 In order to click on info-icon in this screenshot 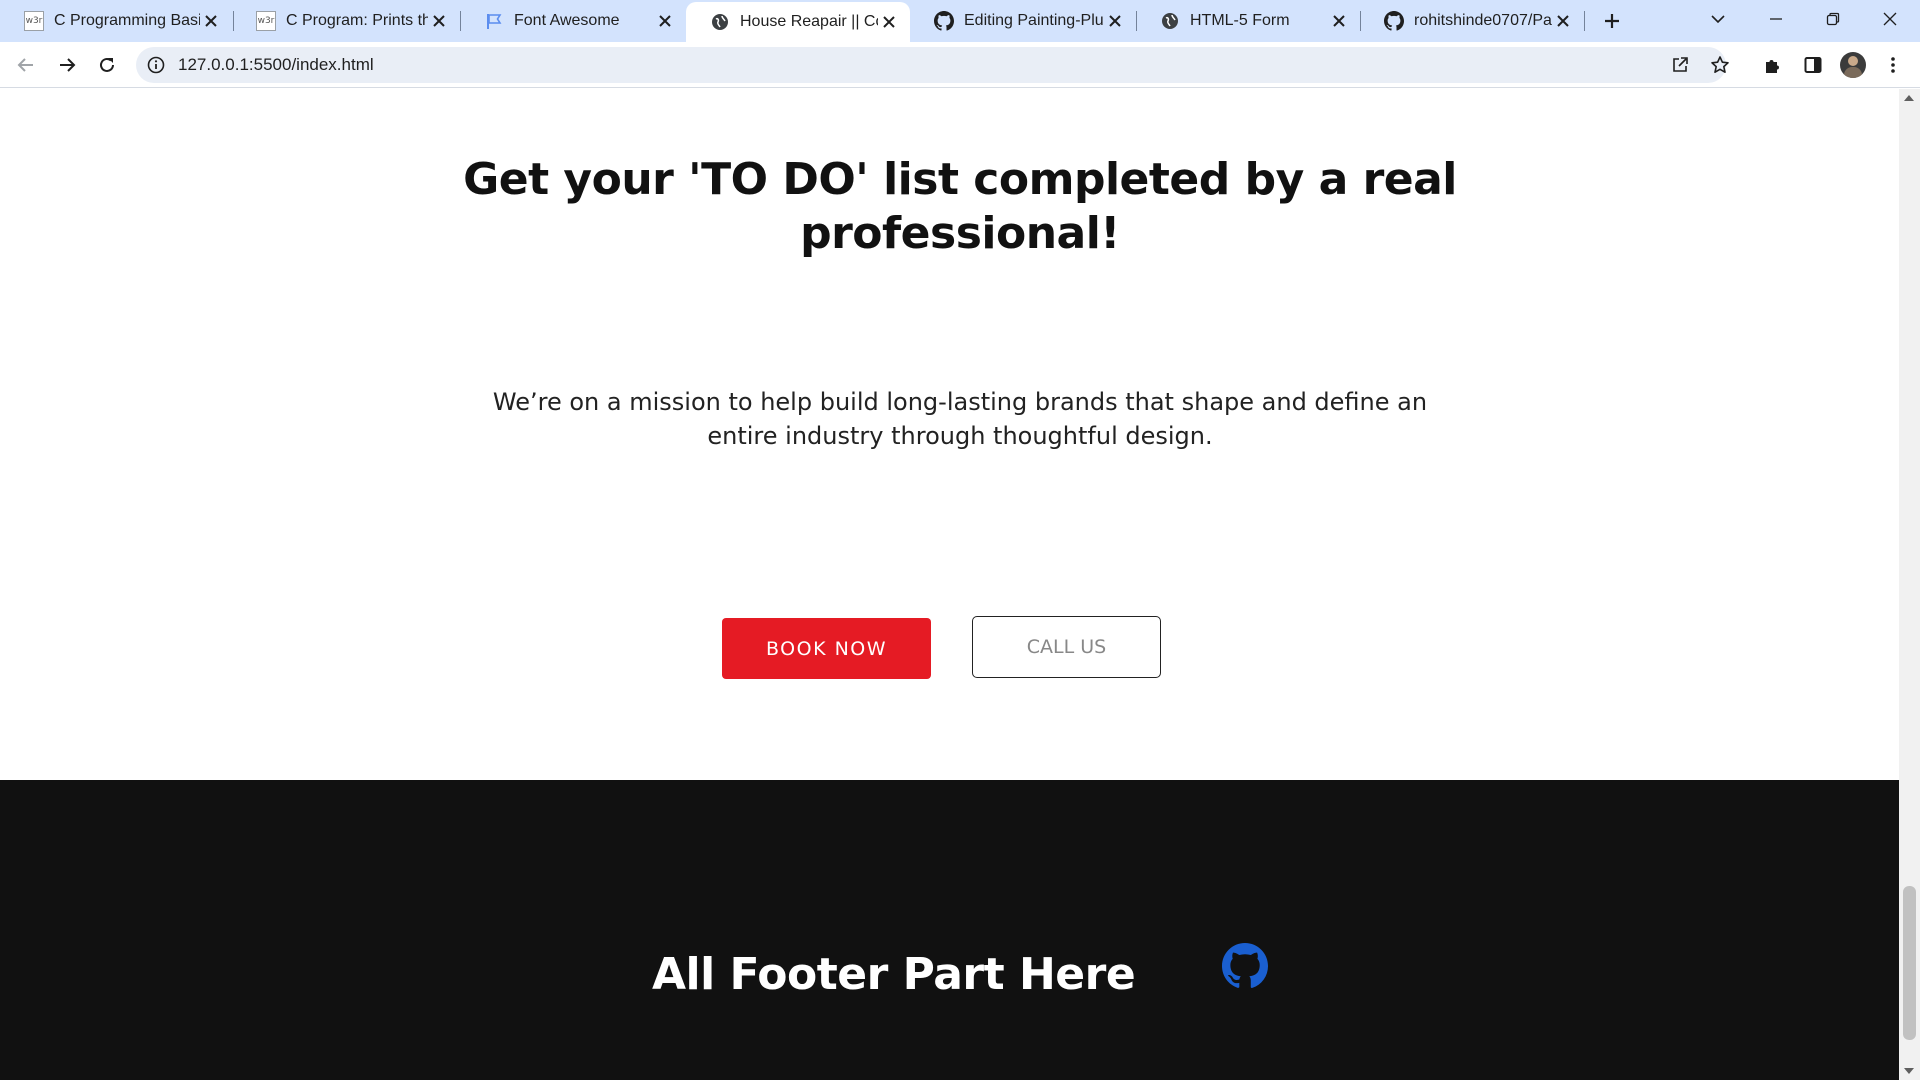, I will do `click(156, 65)`.